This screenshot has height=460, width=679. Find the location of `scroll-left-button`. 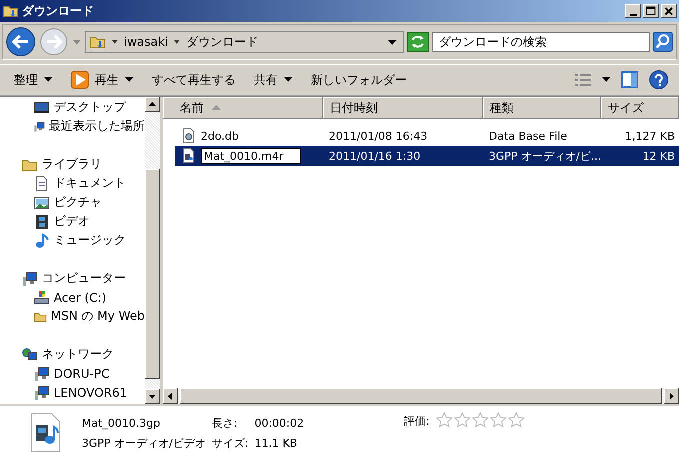

scroll-left-button is located at coordinates (170, 396).